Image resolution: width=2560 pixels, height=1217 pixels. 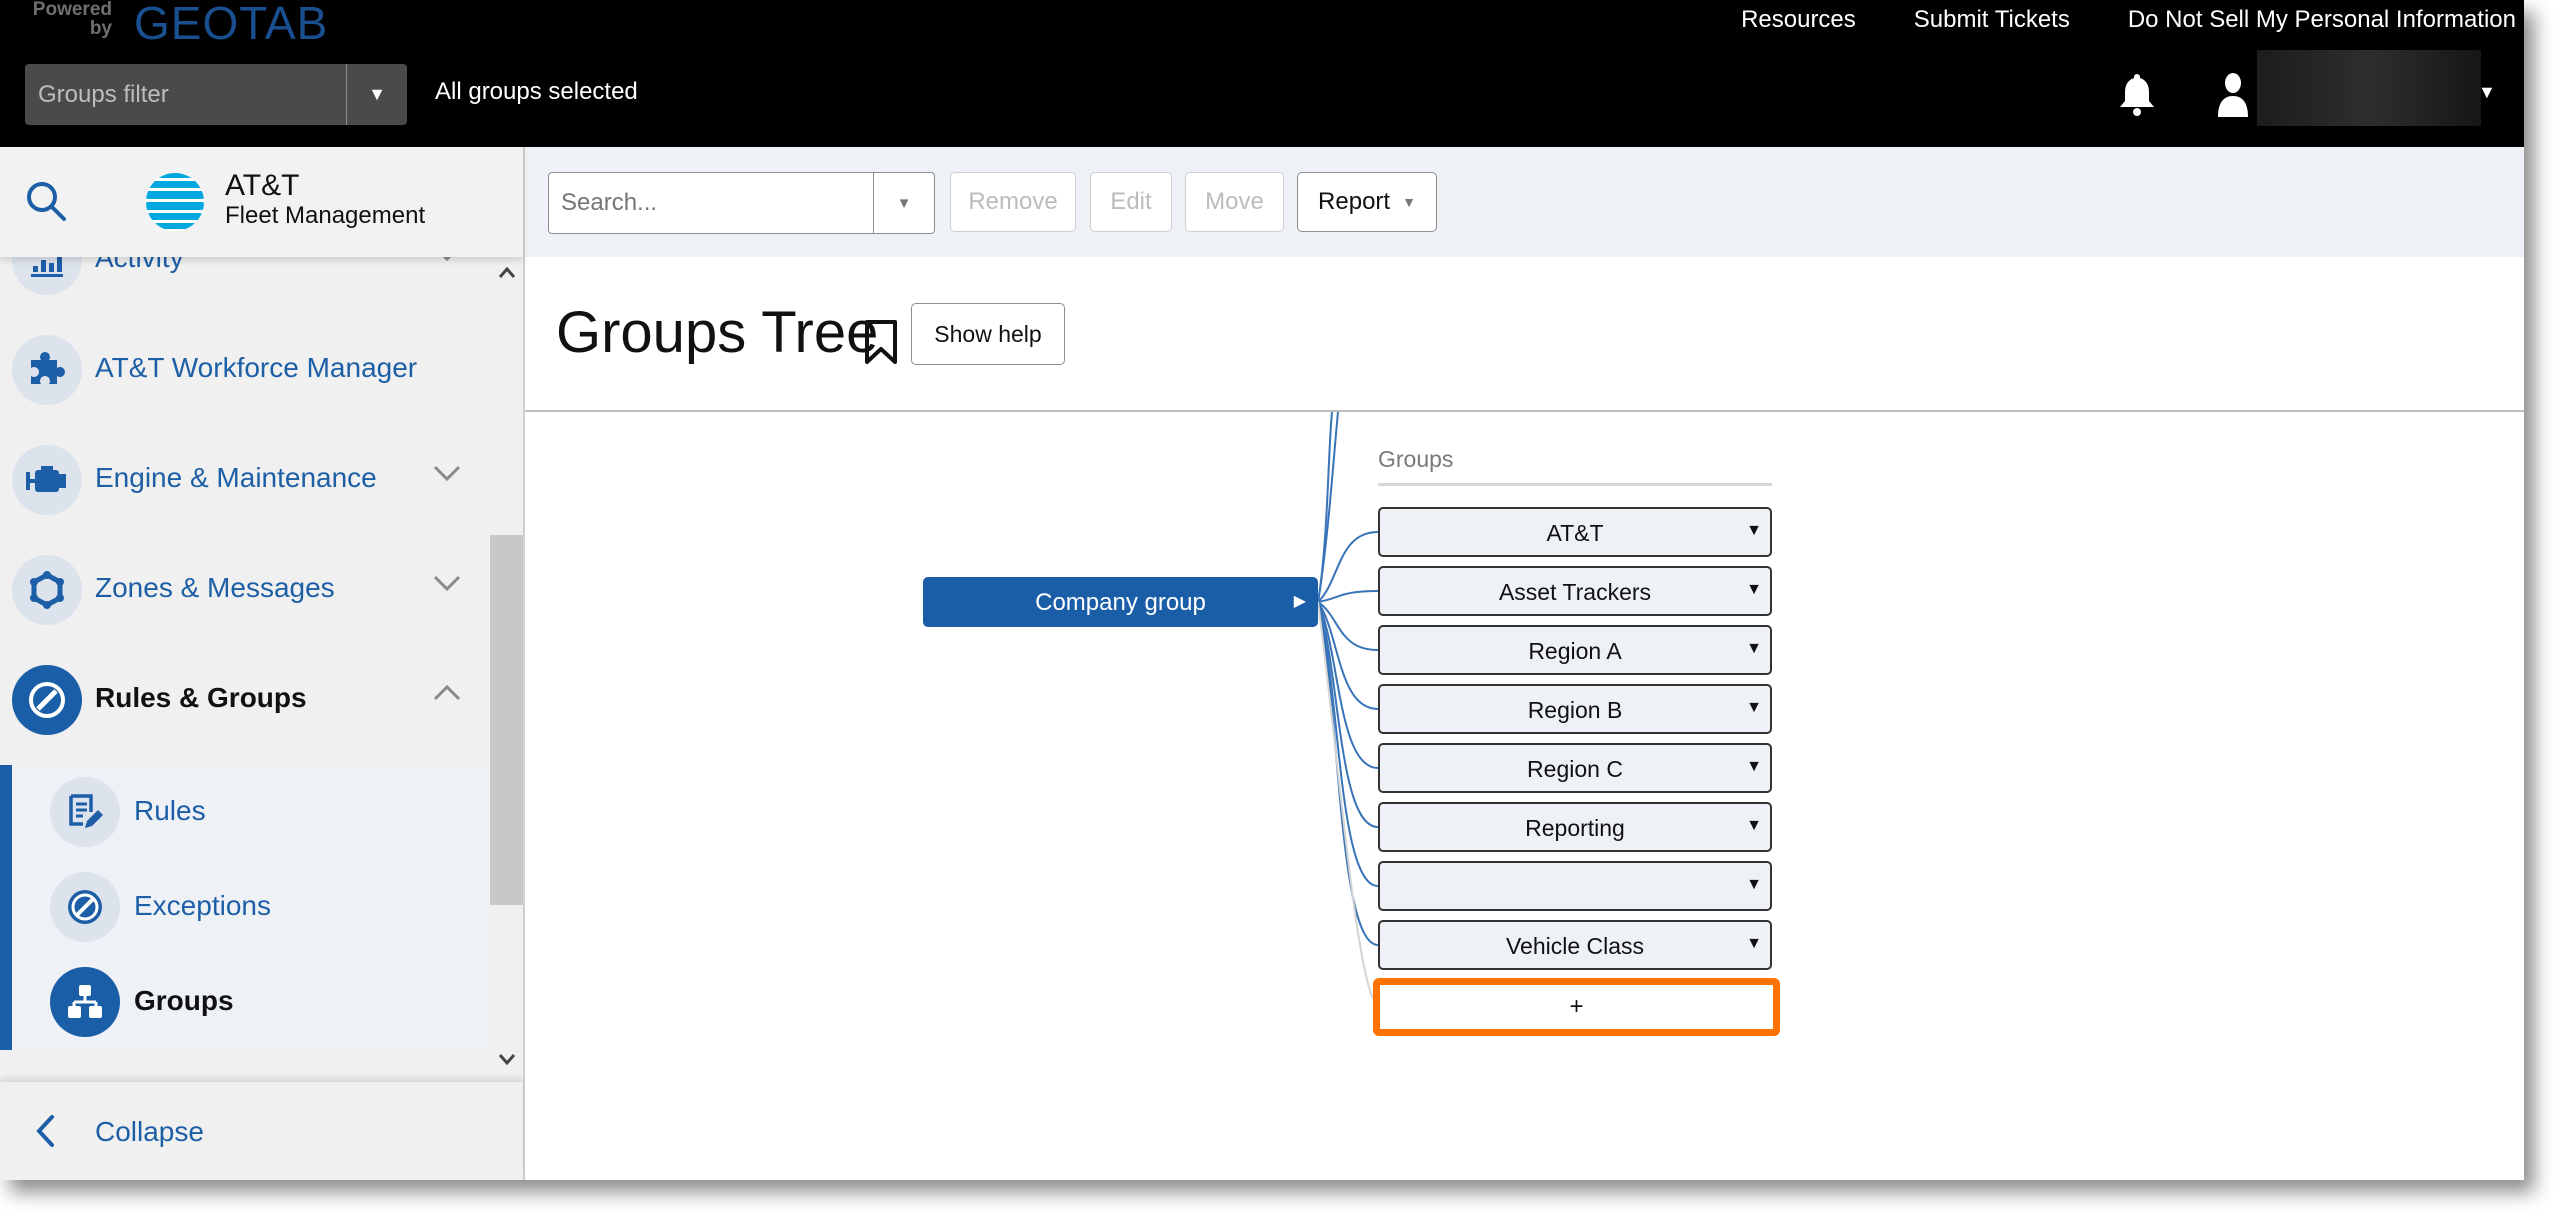 I want to click on sidebar-item-engine-maintenance: Engine & Maintenance, so click(x=245, y=480).